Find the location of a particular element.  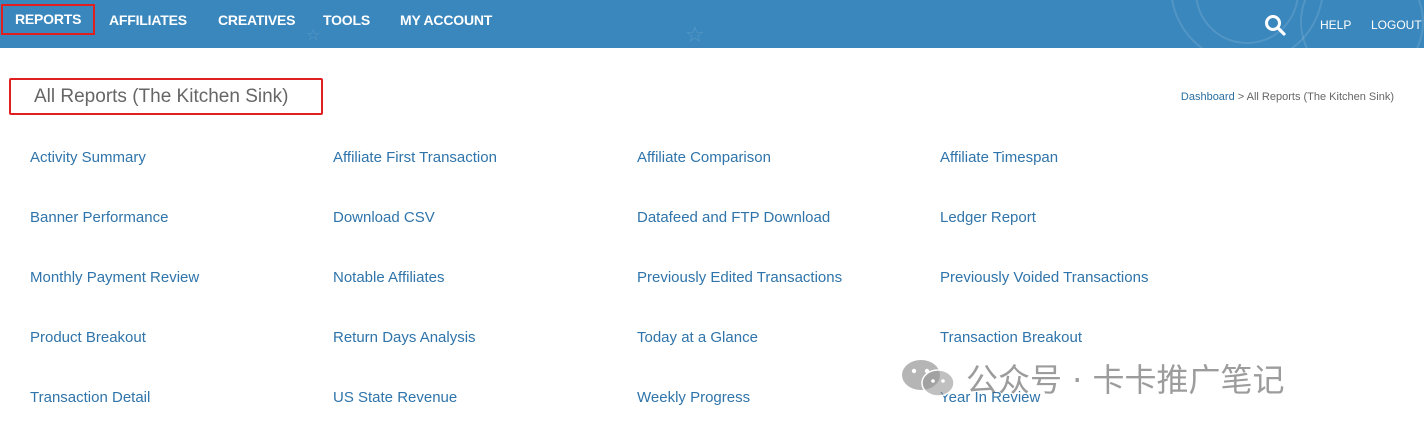

watermark: 公众号 · 卡卡推广笔记 is located at coordinates (1092, 378).